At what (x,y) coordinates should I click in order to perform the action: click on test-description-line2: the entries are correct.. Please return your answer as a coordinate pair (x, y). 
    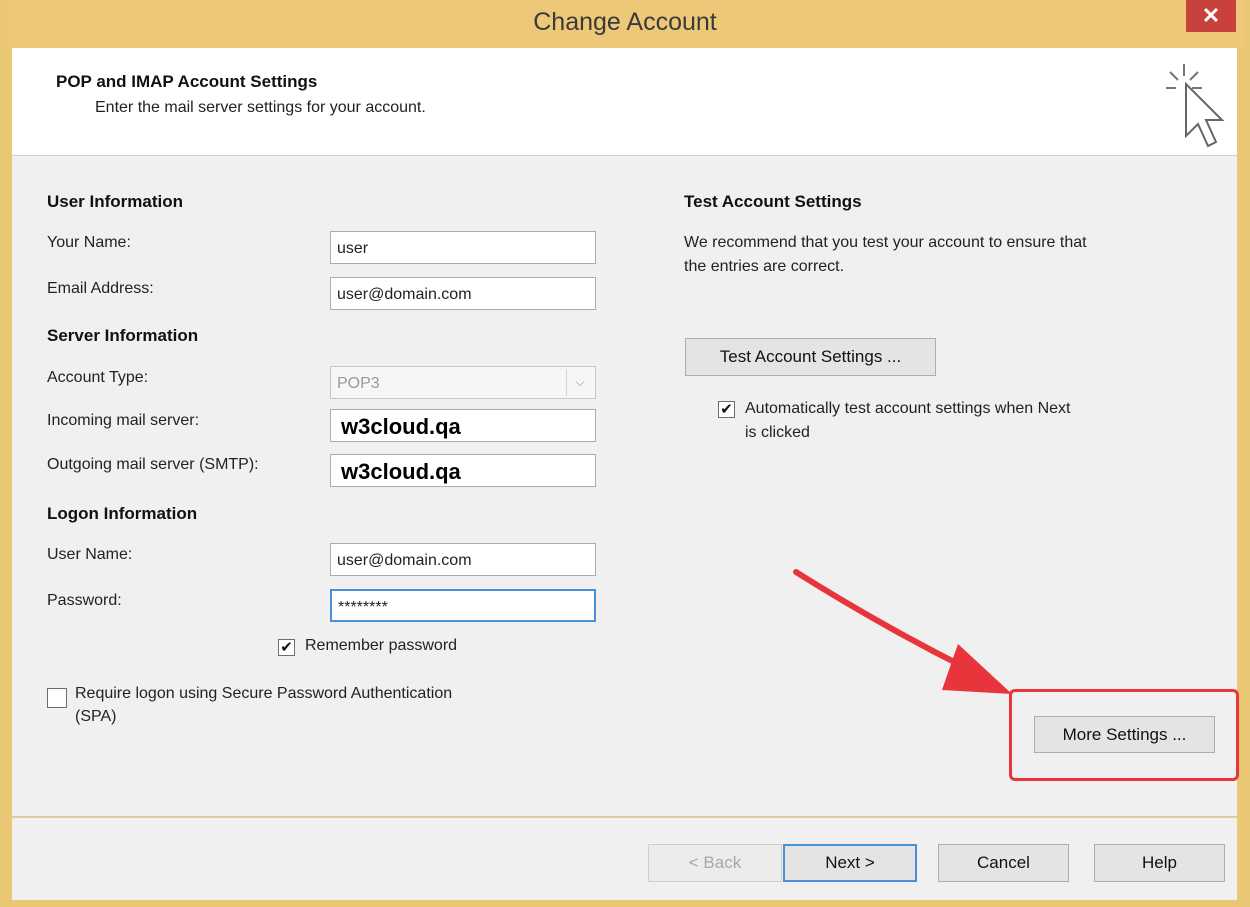
    Looking at the image, I should click on (764, 266).